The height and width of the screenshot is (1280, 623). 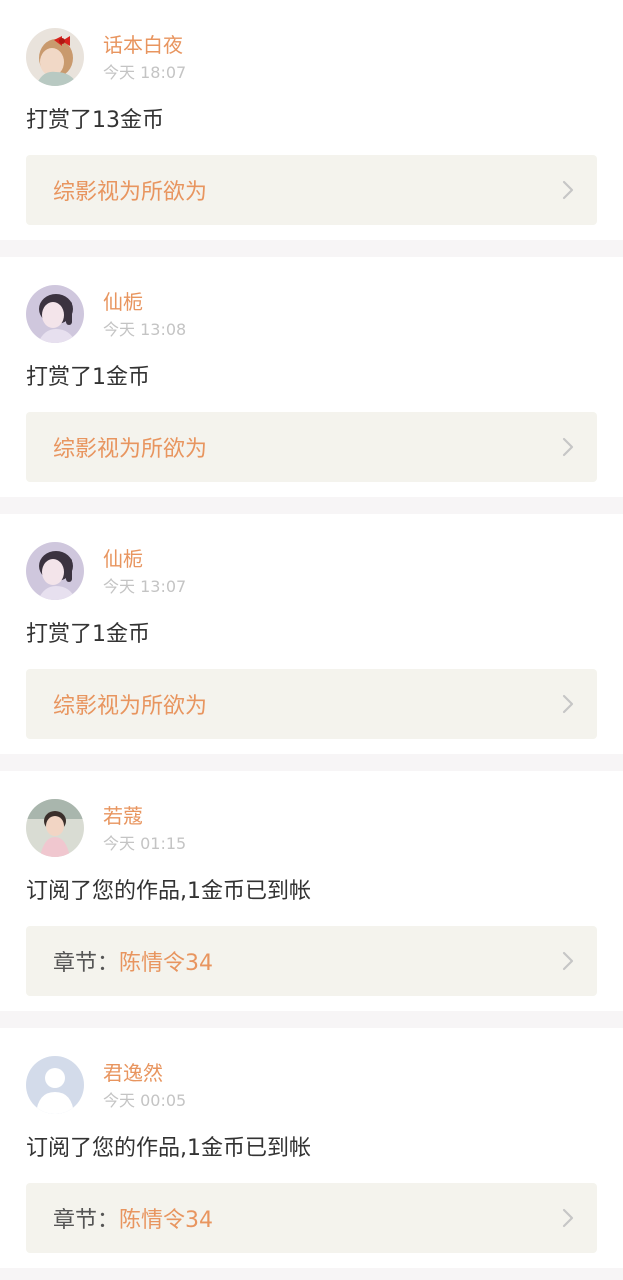 I want to click on avatar-default-user, so click(x=55, y=1085).